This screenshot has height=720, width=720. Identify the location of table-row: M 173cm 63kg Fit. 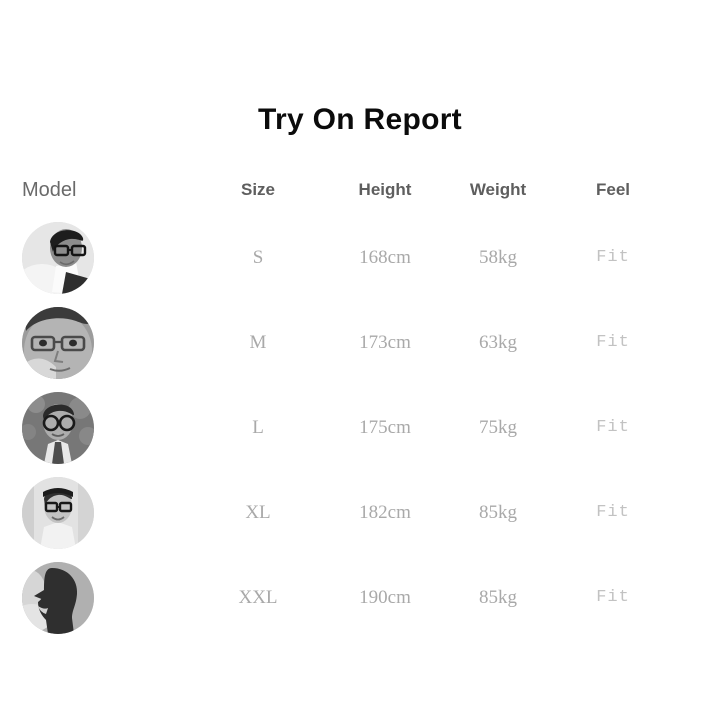
(360, 349).